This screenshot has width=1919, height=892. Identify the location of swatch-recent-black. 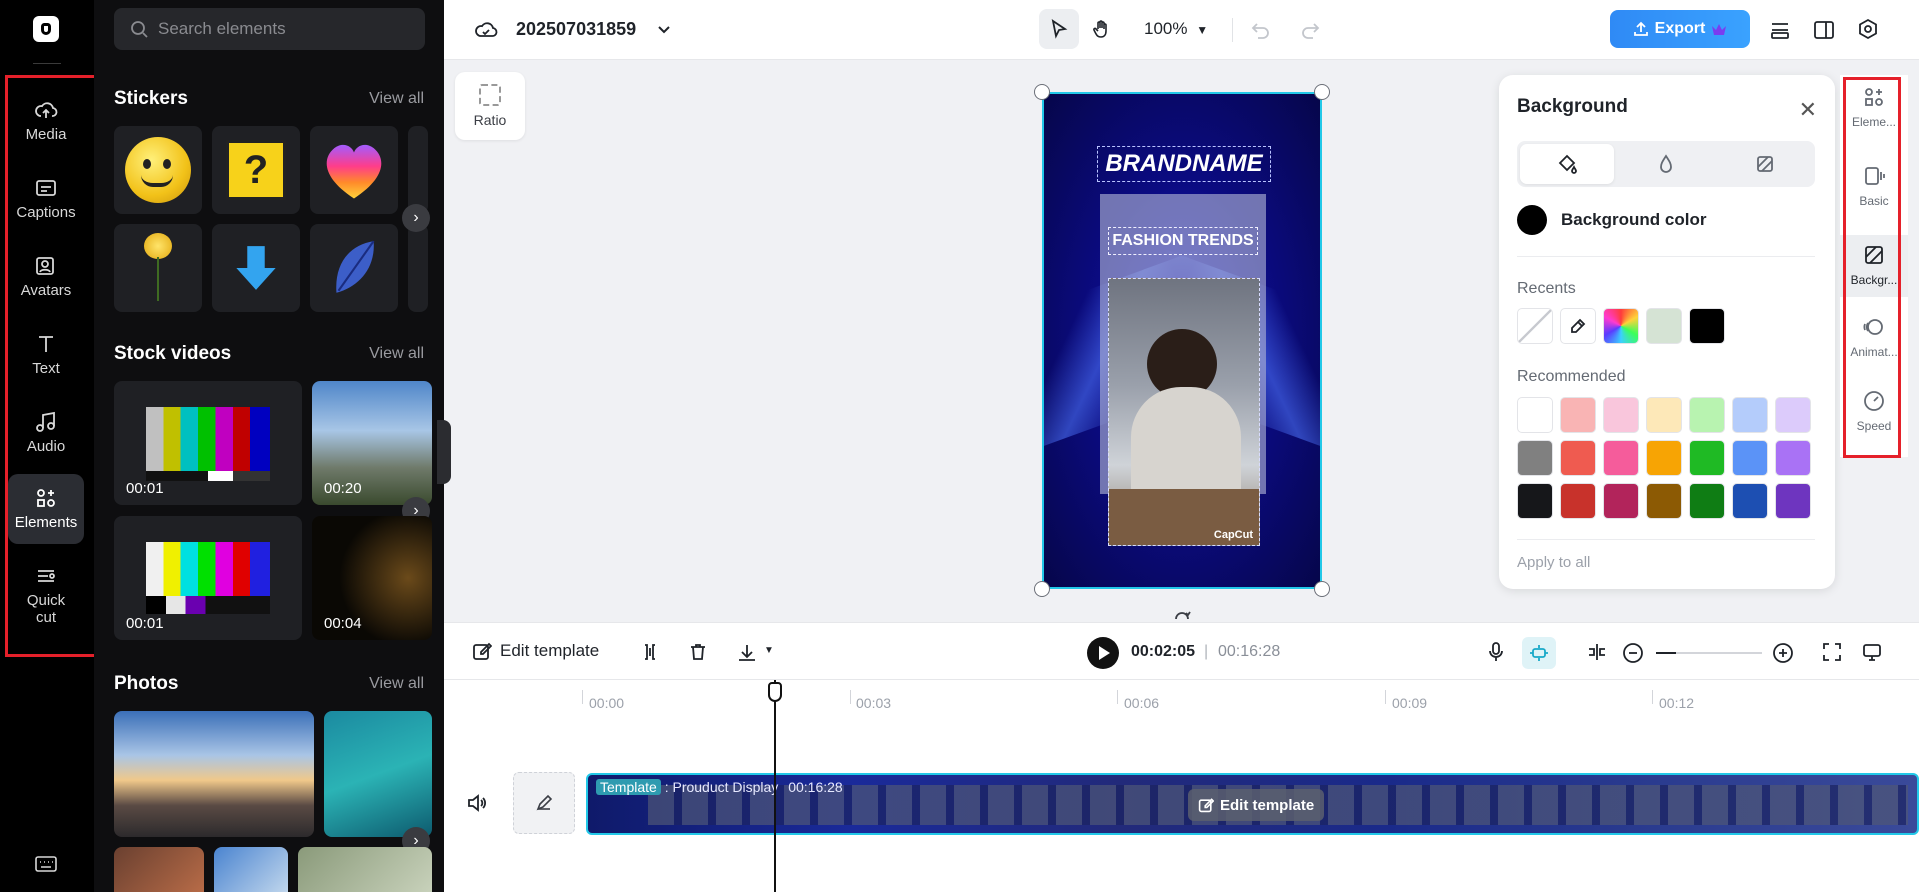
(1707, 326).